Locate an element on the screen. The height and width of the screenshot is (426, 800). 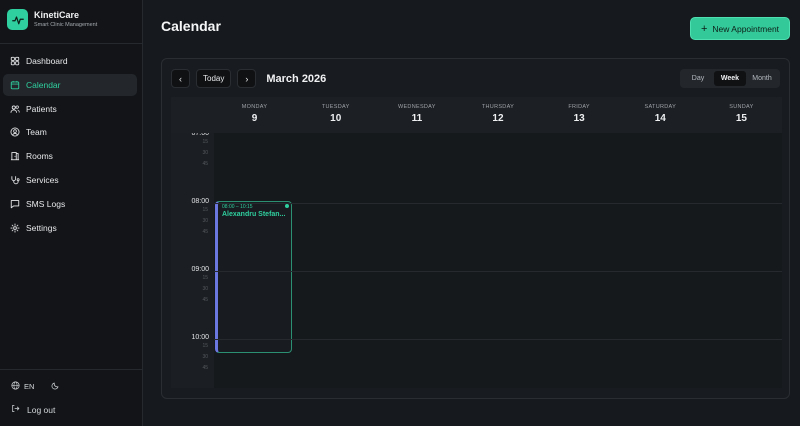
pulse-logo-icon is located at coordinates (17, 19).